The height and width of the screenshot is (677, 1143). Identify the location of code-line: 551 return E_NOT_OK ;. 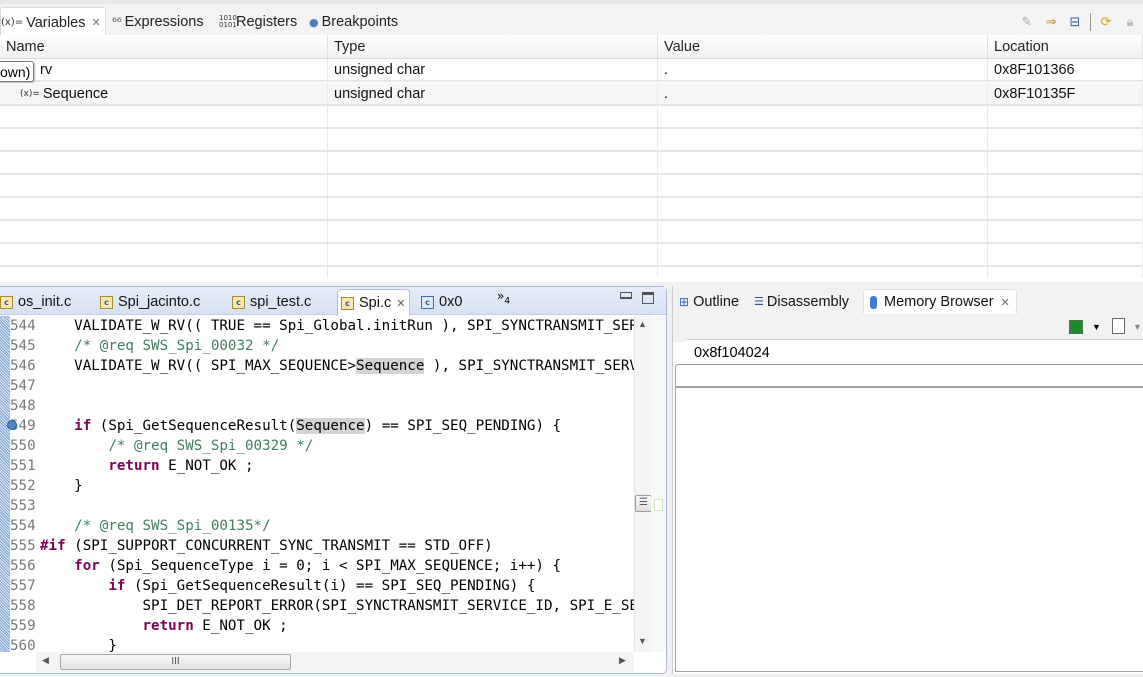
(322, 466).